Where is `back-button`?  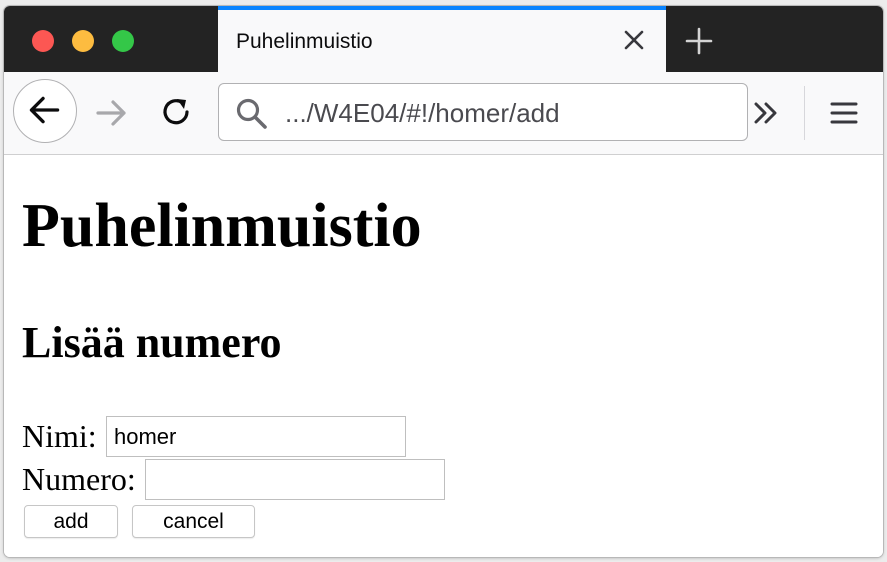 back-button is located at coordinates (45, 111).